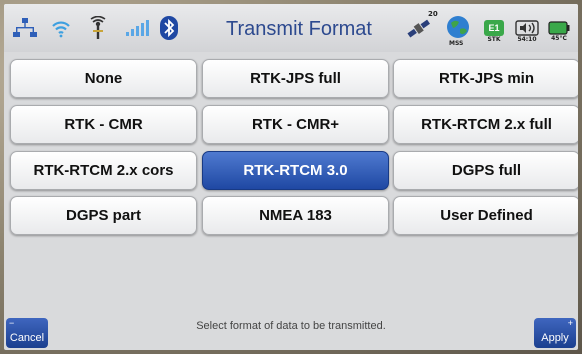  Describe the element at coordinates (295, 124) in the screenshot. I see `format-rtk-cmr-plus-button: RTK - CMR+` at that location.